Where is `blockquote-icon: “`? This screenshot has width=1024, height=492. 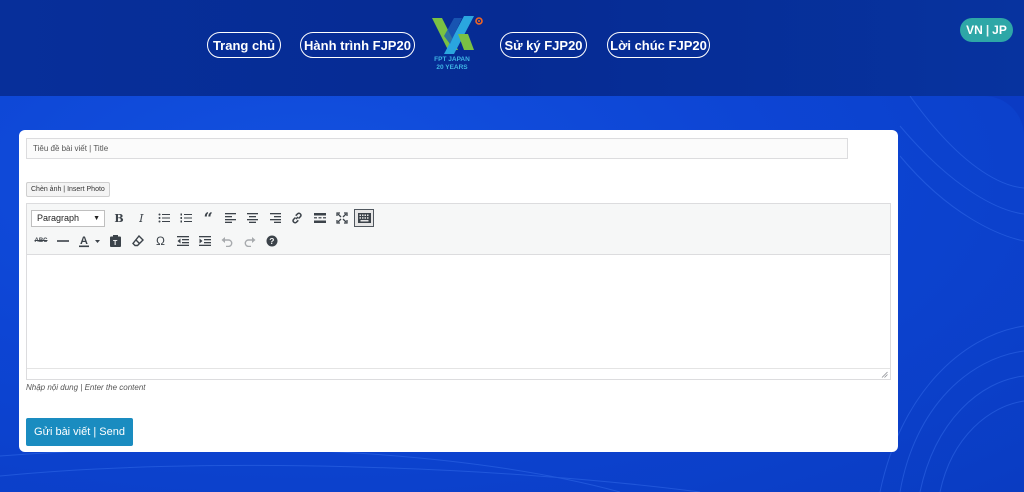 blockquote-icon: “ is located at coordinates (208, 218).